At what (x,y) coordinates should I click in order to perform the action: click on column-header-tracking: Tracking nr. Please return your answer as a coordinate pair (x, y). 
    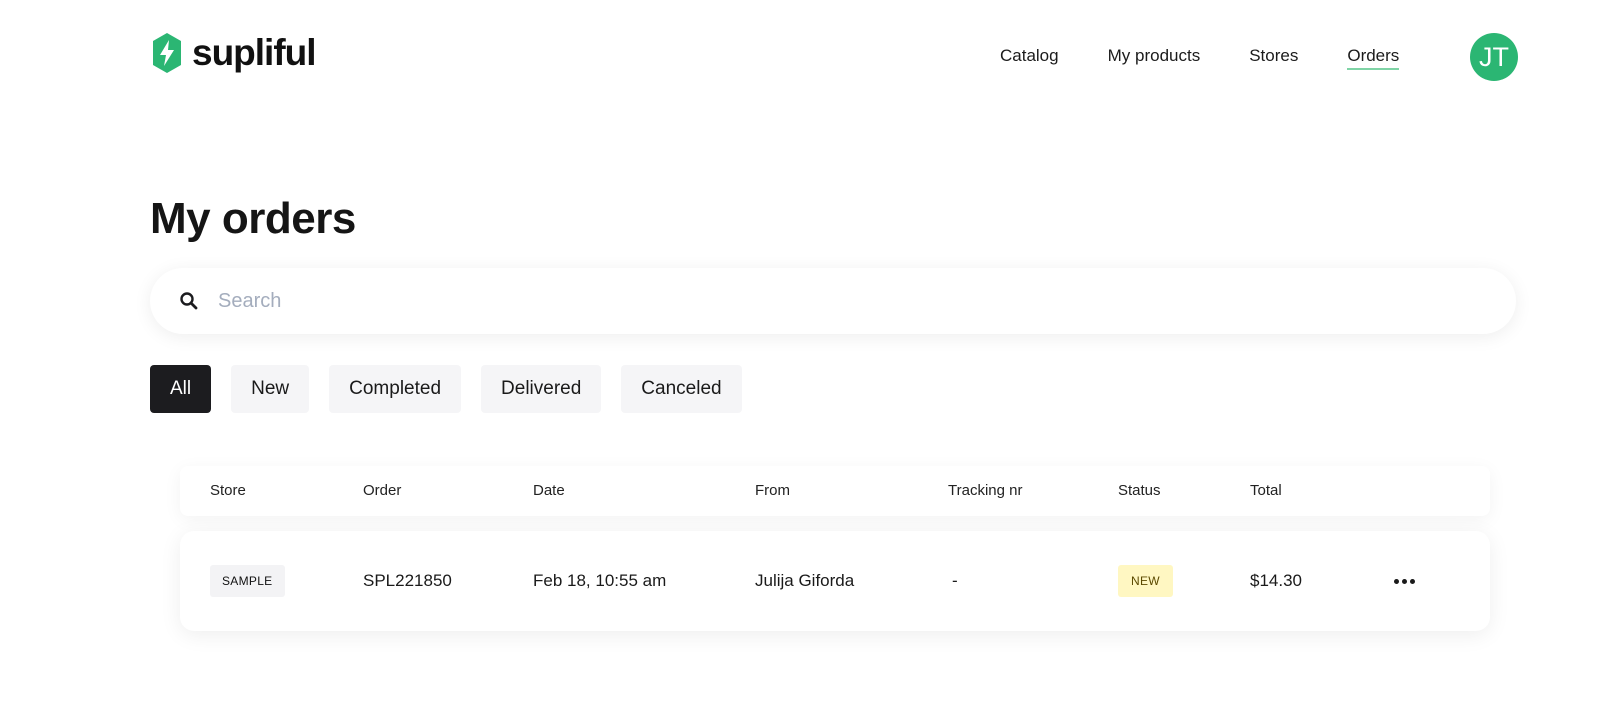
    Looking at the image, I should click on (985, 491).